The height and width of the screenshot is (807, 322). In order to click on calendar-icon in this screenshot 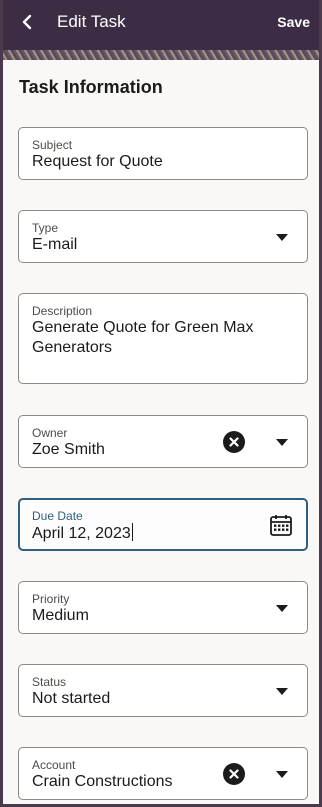, I will do `click(281, 525)`.